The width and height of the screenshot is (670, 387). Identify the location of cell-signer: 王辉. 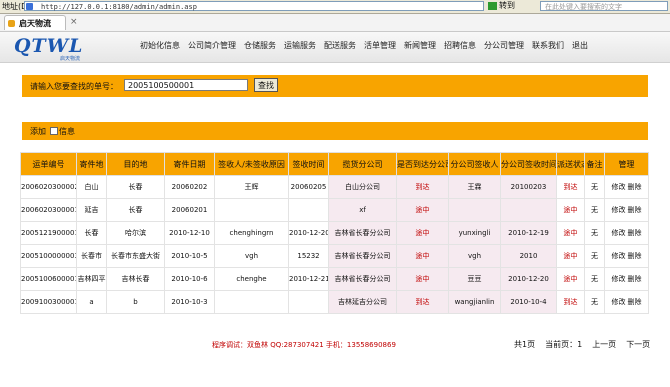
(251, 187).